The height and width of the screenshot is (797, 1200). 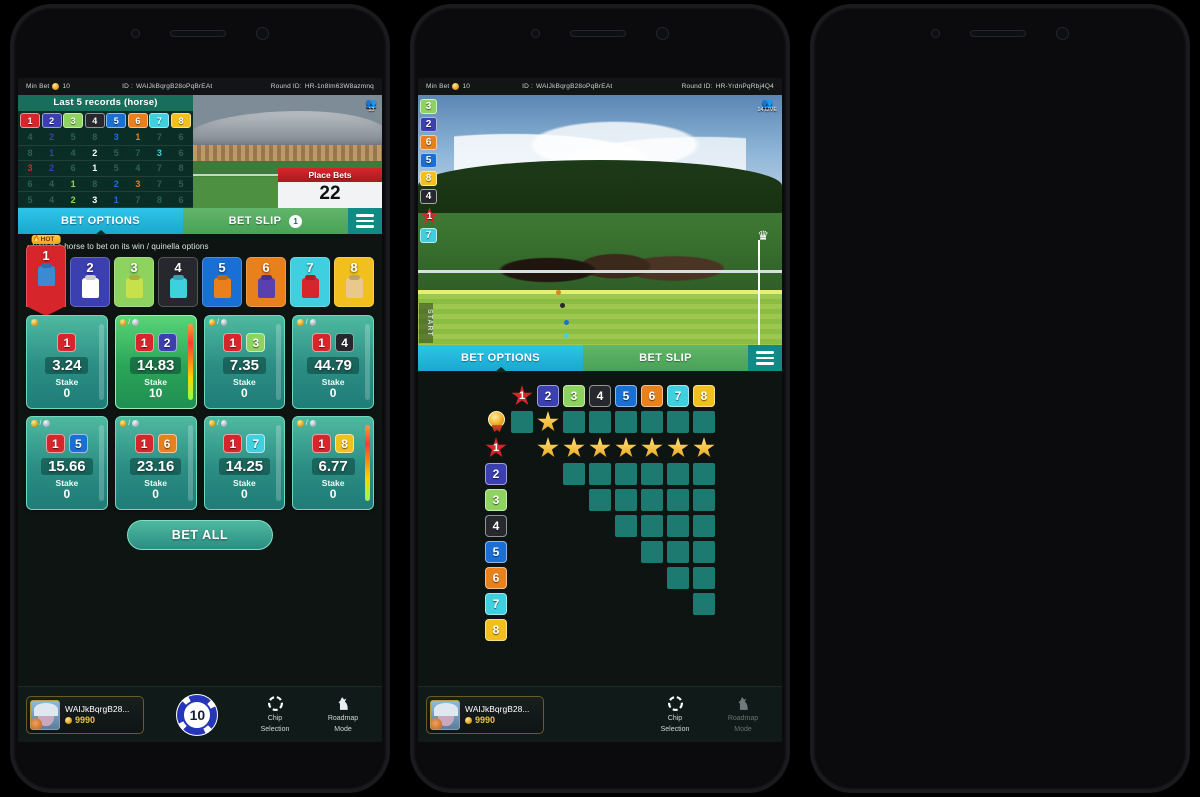 What do you see at coordinates (167, 342) in the screenshot?
I see `combo-horse-2: 2` at bounding box center [167, 342].